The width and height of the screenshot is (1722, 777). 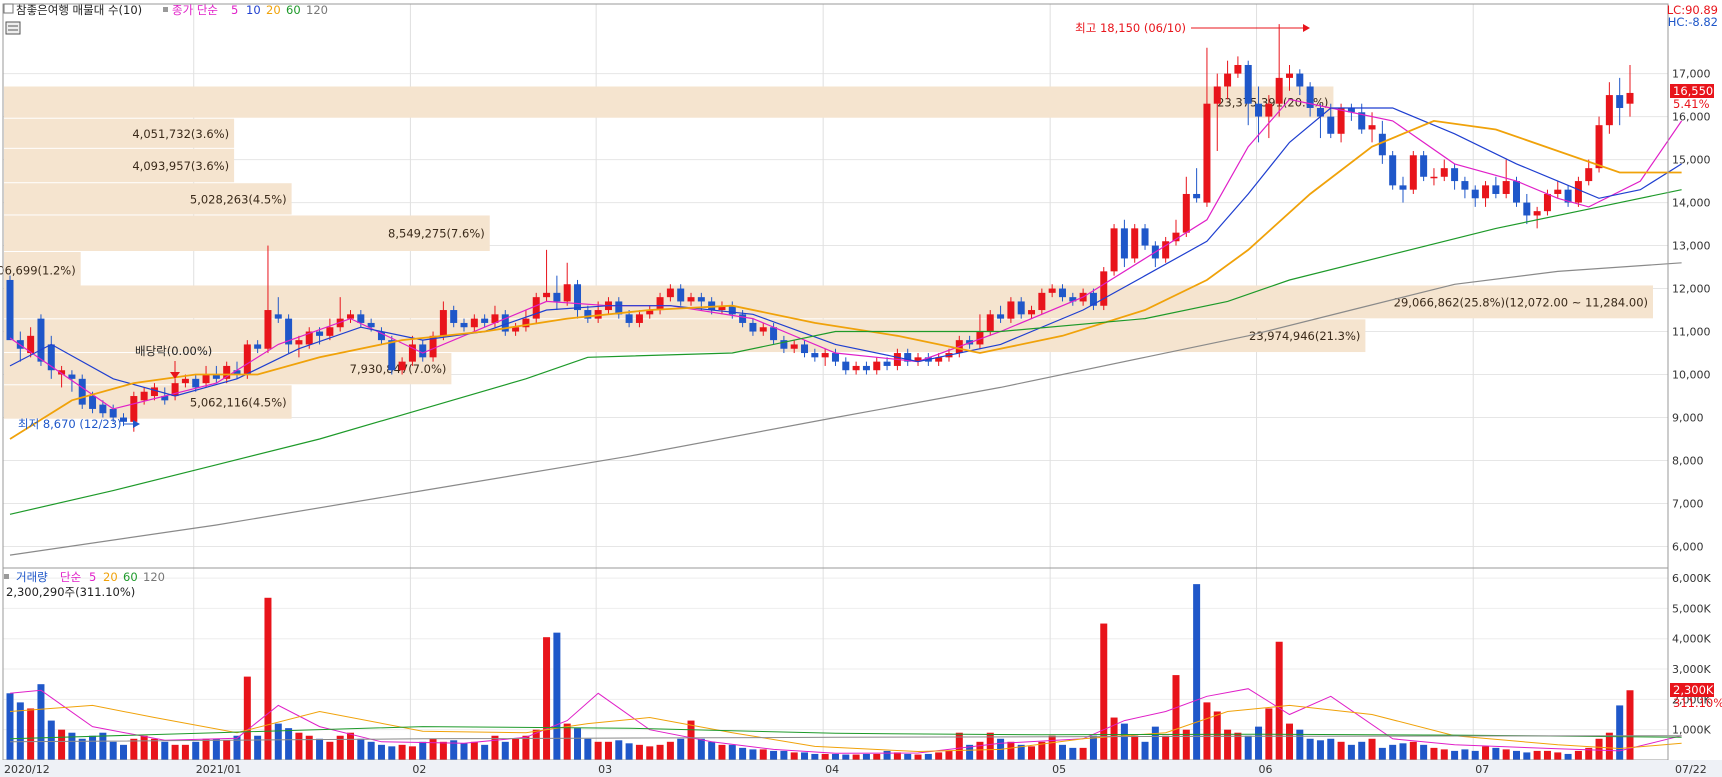 I want to click on volume-tick-label: 5,000K, so click(x=1691, y=608).